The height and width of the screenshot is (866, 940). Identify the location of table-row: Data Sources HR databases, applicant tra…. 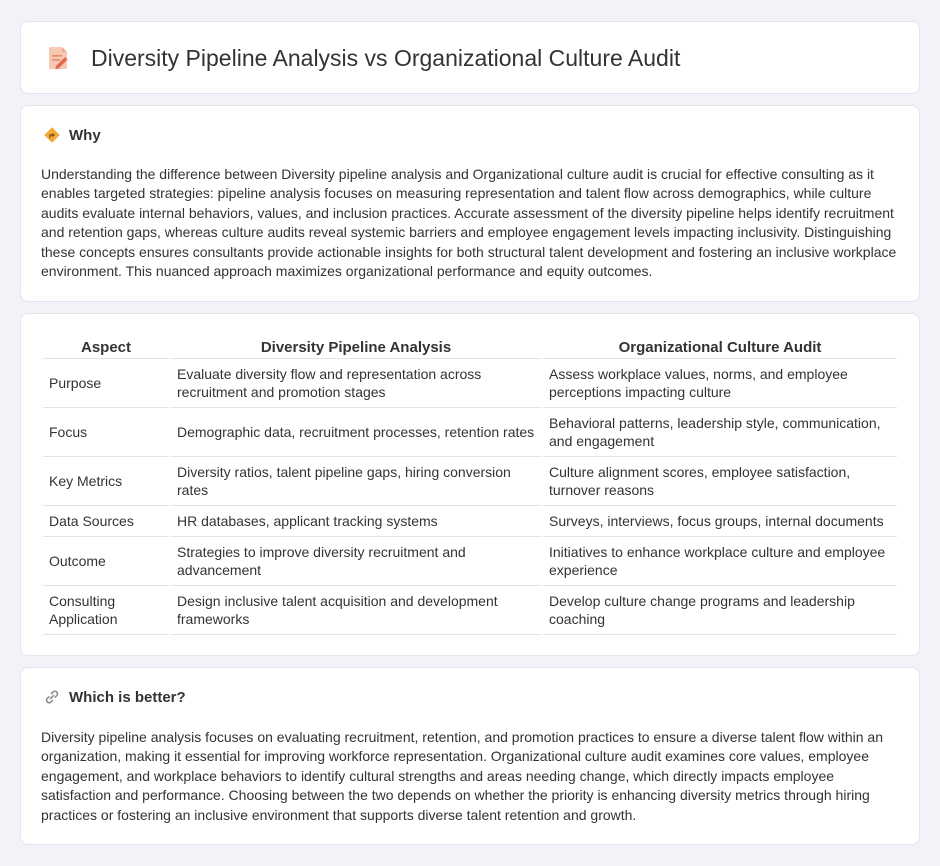
(470, 521).